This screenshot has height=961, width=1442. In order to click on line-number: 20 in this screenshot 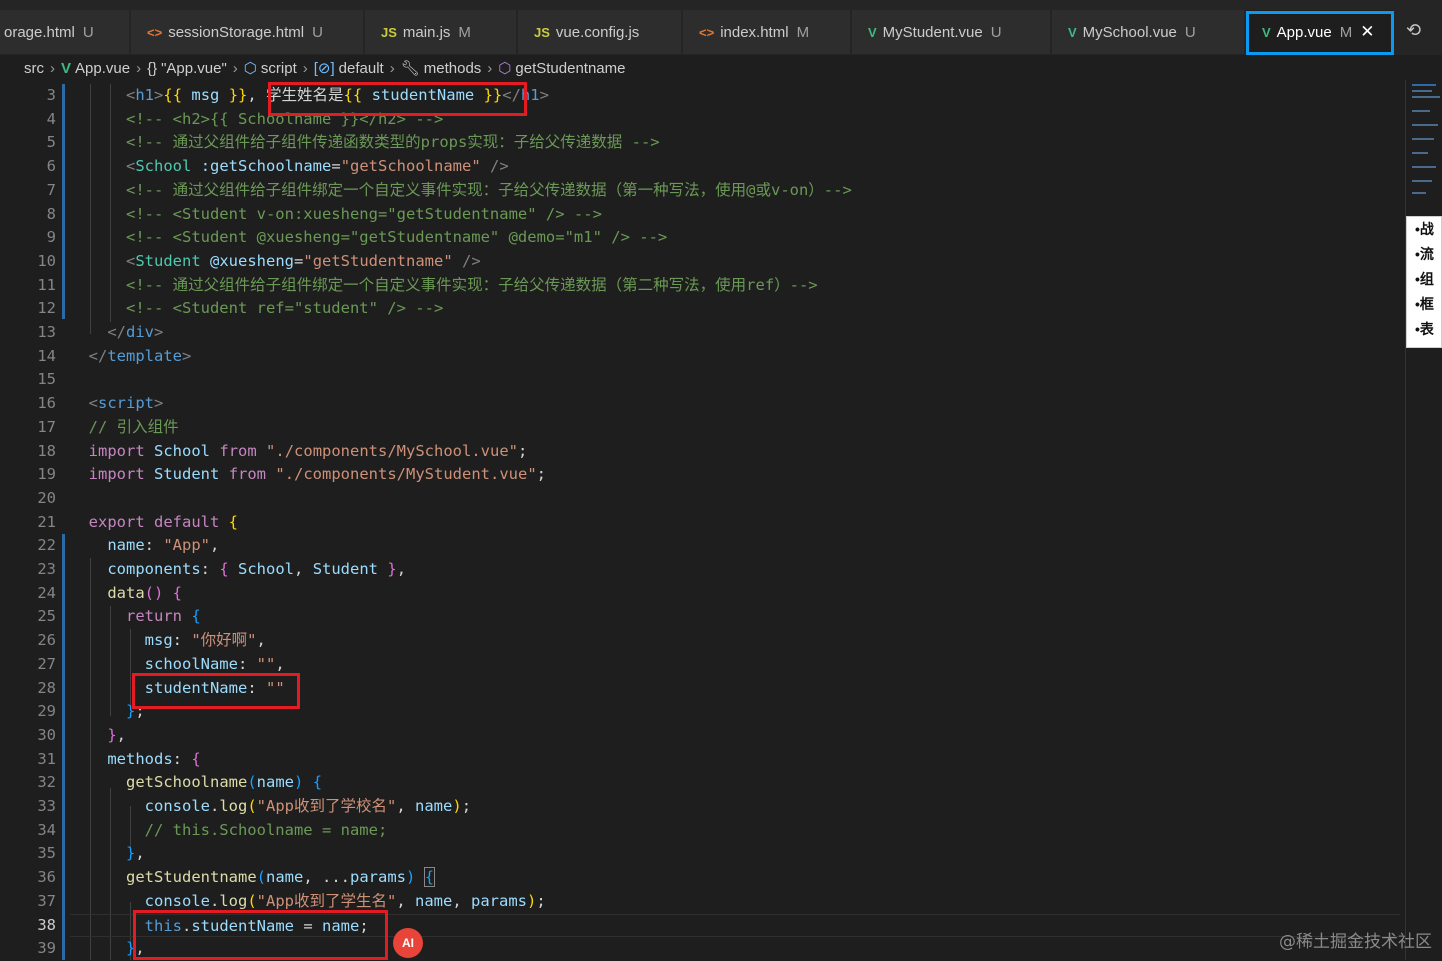, I will do `click(46, 497)`.